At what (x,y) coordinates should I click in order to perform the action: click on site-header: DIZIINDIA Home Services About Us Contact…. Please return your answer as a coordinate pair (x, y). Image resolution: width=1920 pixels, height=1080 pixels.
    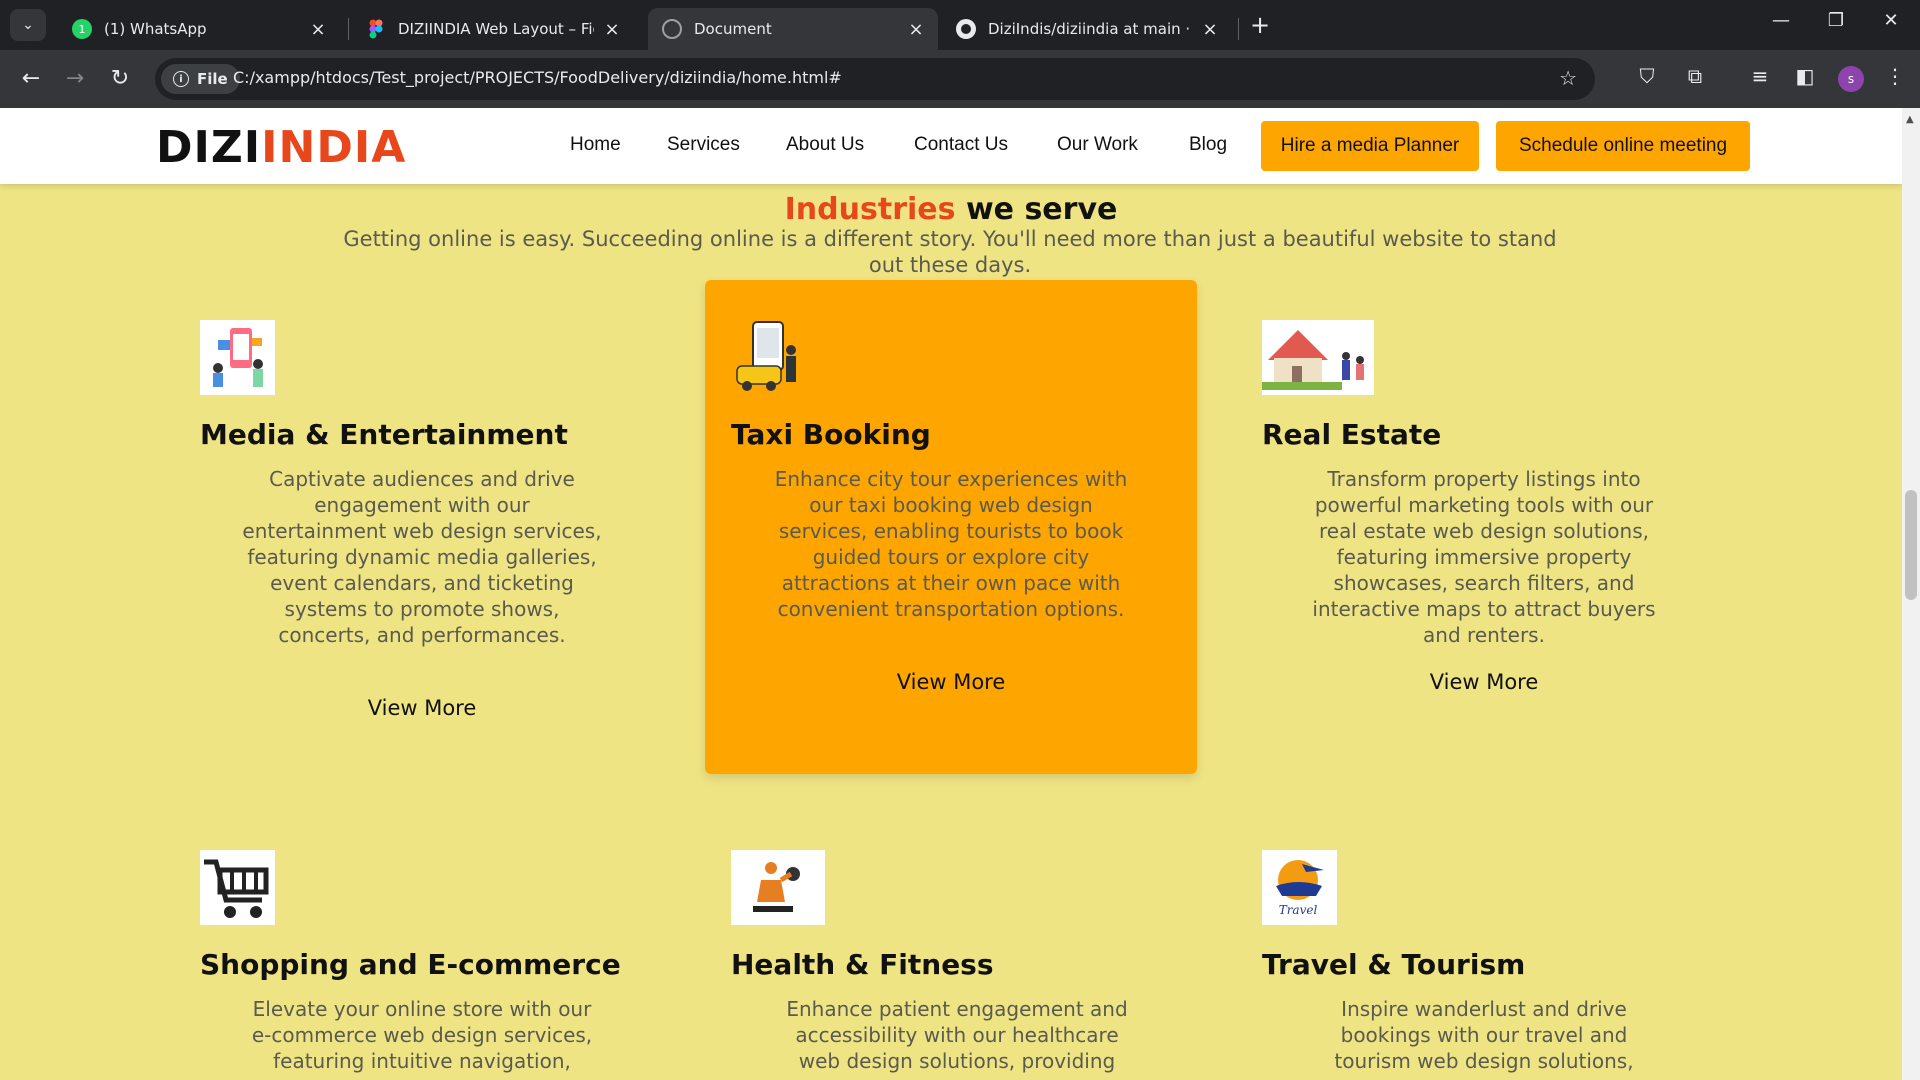
    Looking at the image, I should click on (951, 146).